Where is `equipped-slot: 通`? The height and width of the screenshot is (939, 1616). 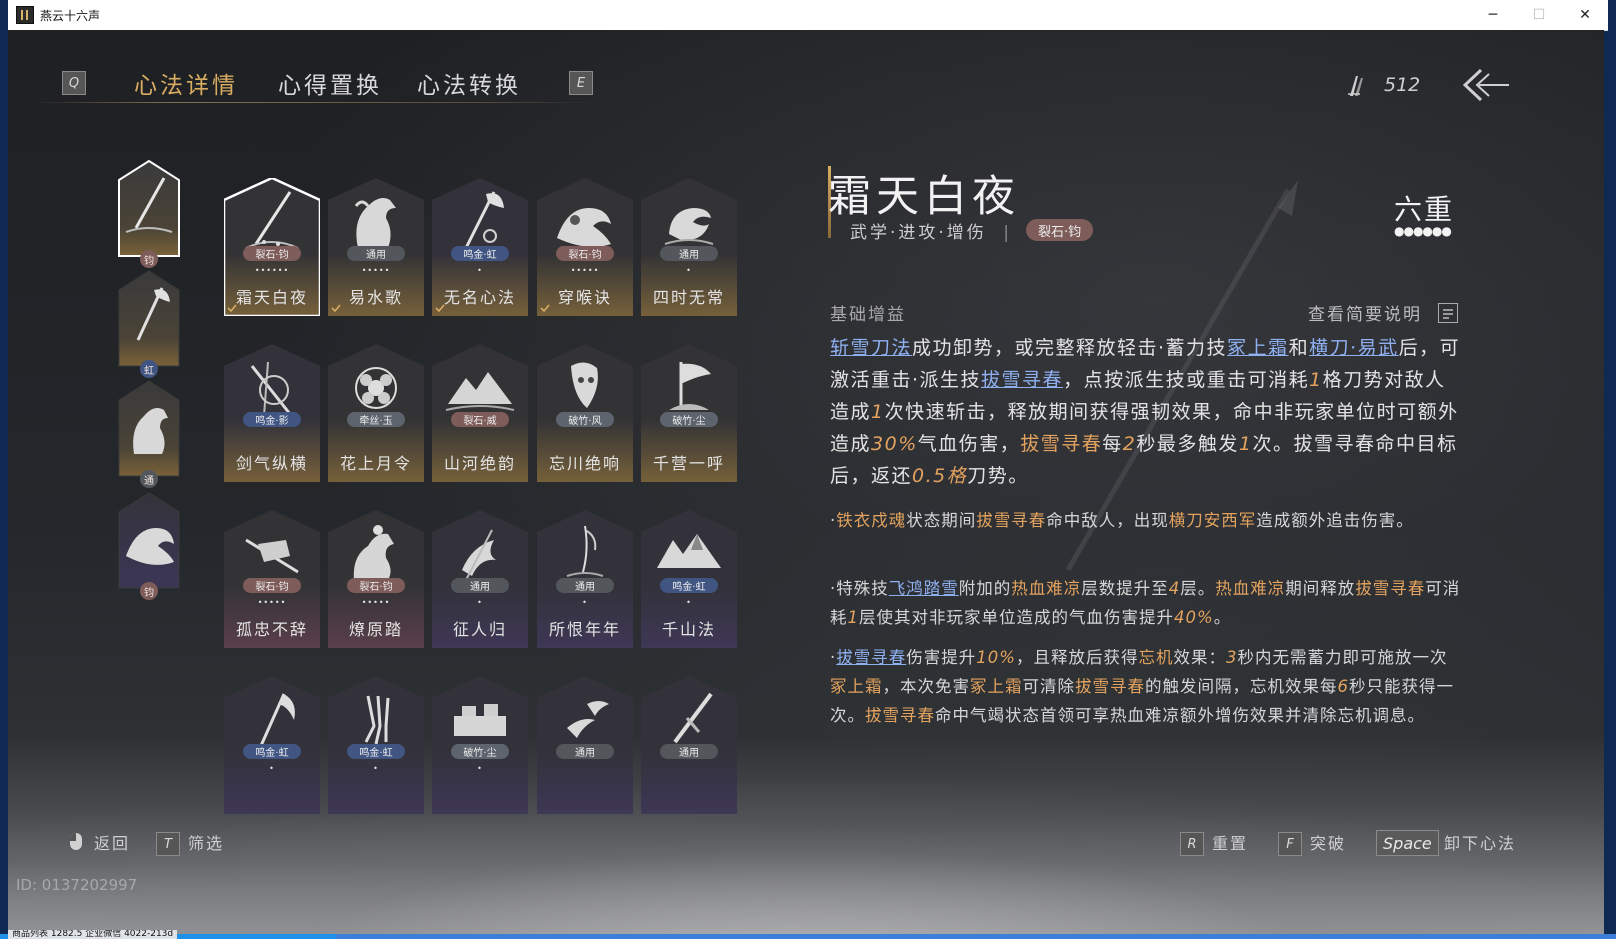
equipped-slot: 通 is located at coordinates (149, 434).